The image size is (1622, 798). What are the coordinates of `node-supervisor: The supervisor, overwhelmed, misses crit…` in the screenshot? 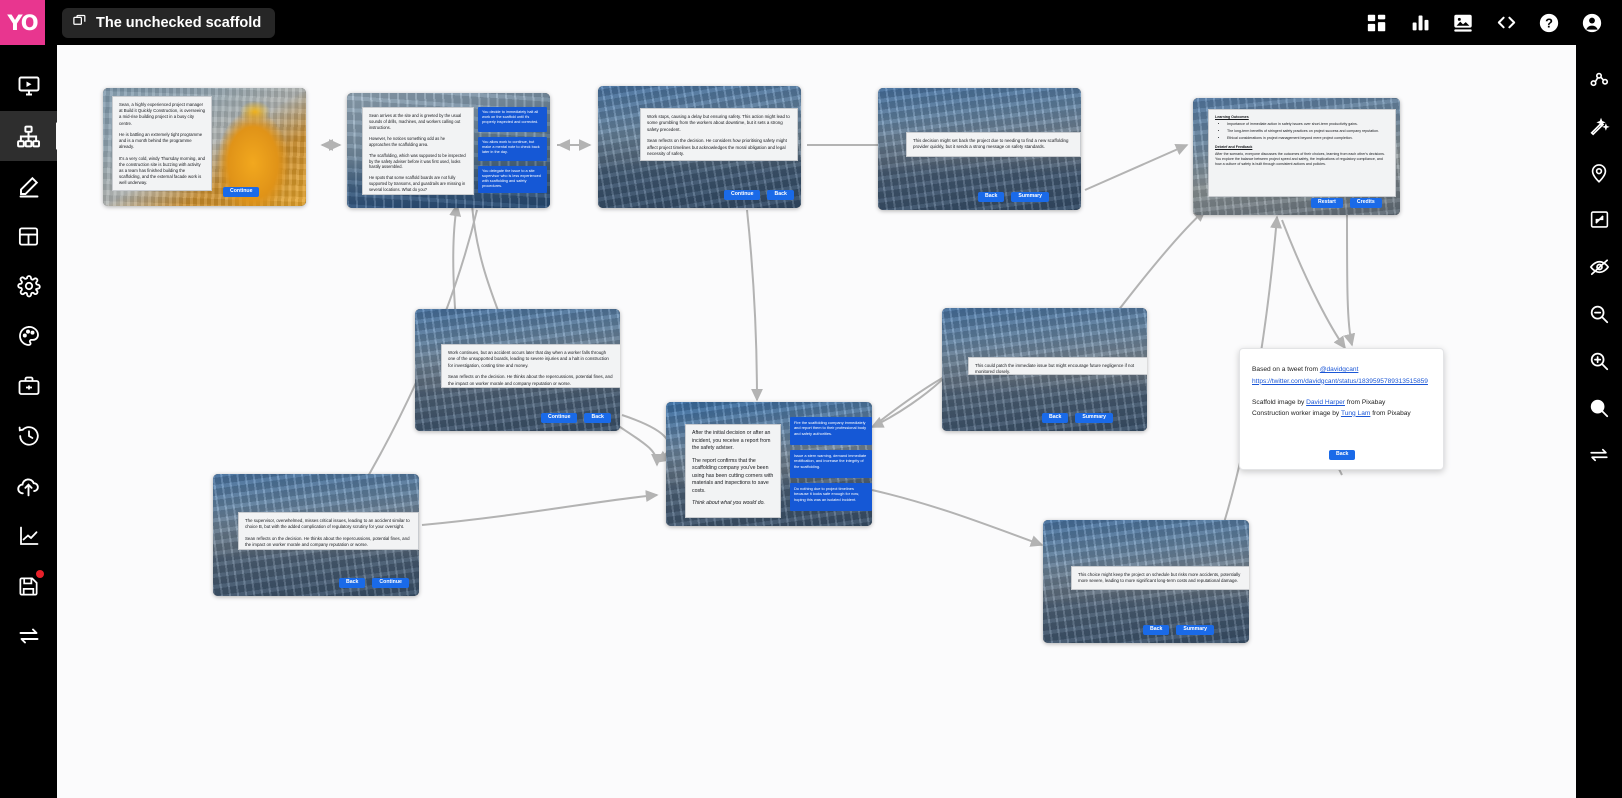 It's located at (316, 535).